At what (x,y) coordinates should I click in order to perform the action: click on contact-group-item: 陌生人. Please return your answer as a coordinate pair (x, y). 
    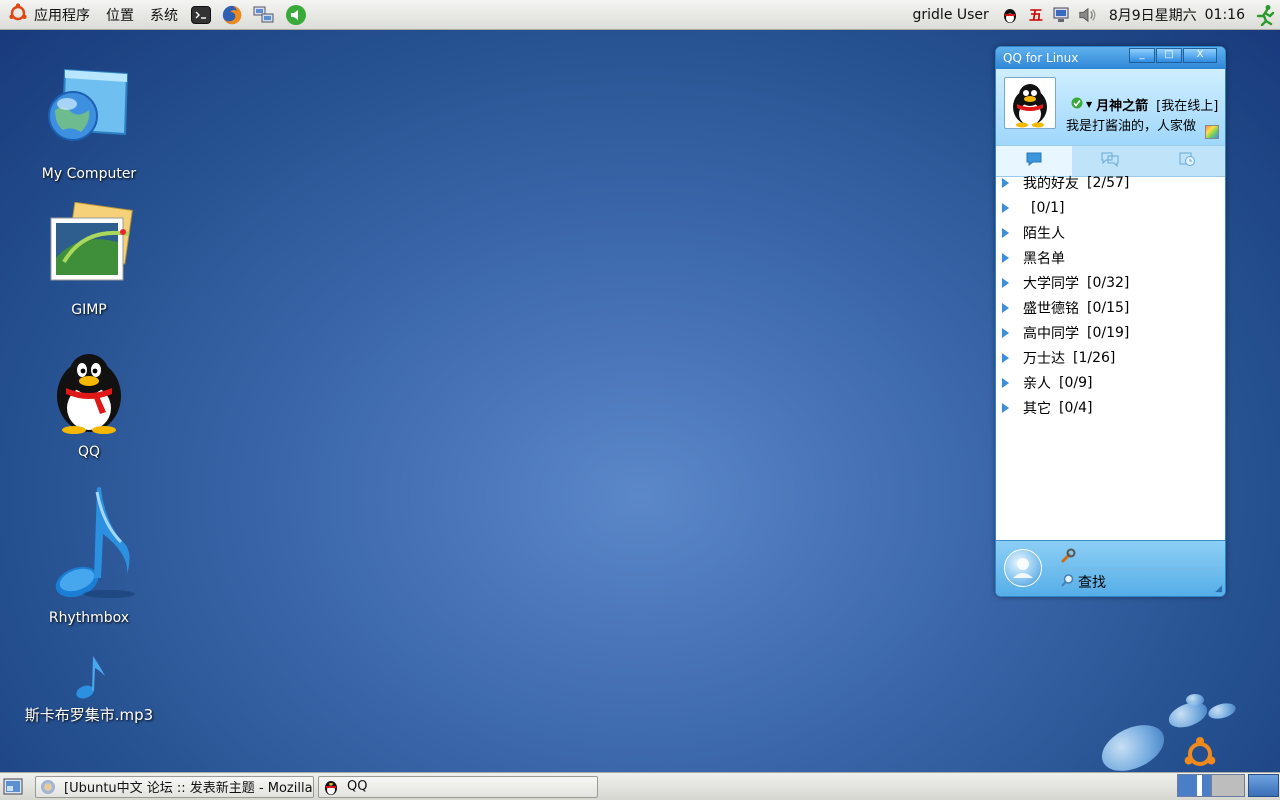
    Looking at the image, I should click on (1110, 232).